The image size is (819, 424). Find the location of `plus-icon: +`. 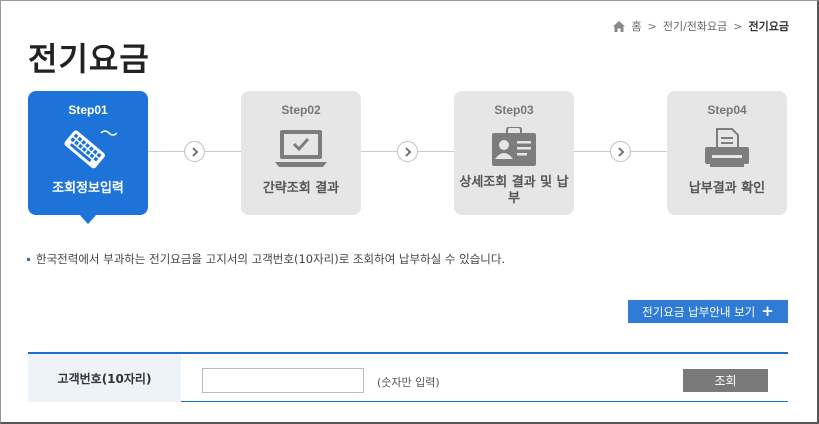

plus-icon: + is located at coordinates (767, 311).